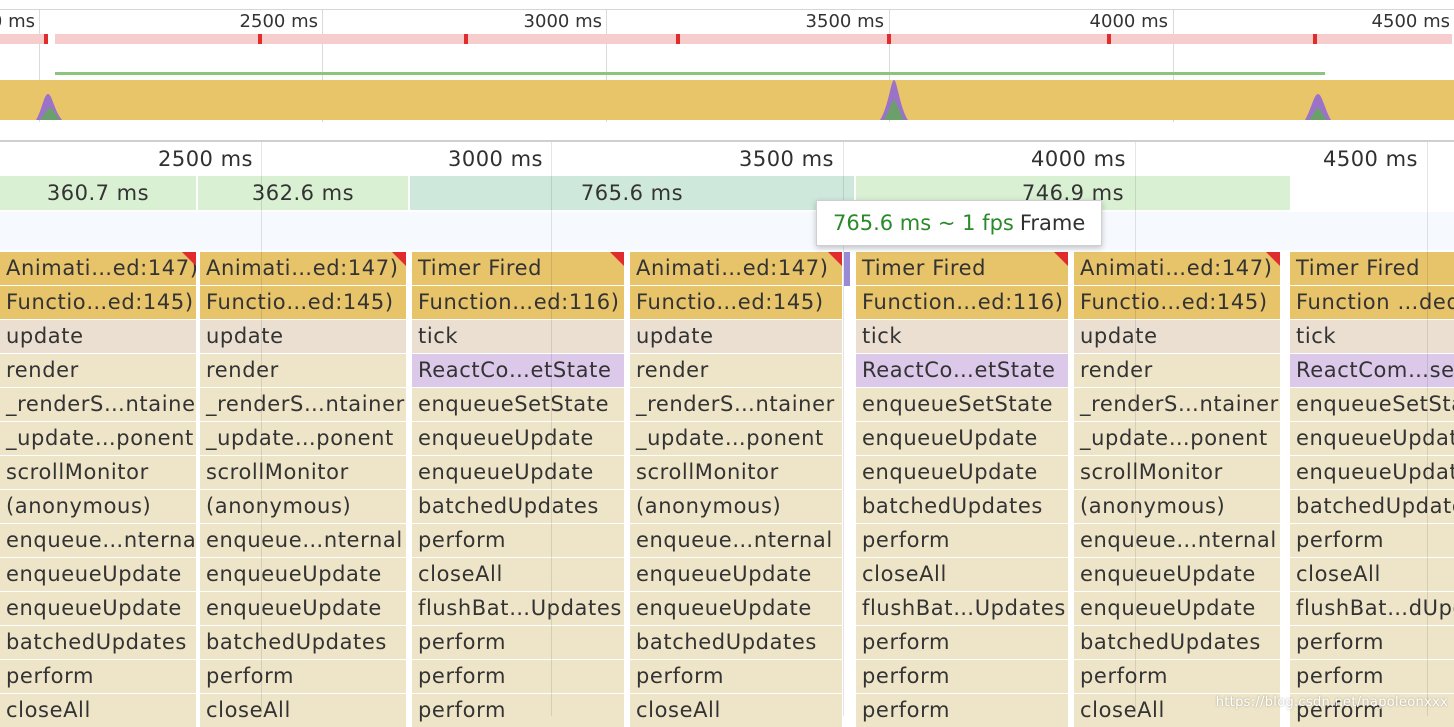 The width and height of the screenshot is (1454, 727). Describe the element at coordinates (1372, 370) in the screenshot. I see `flame-call-entry: ReactCom…set` at that location.